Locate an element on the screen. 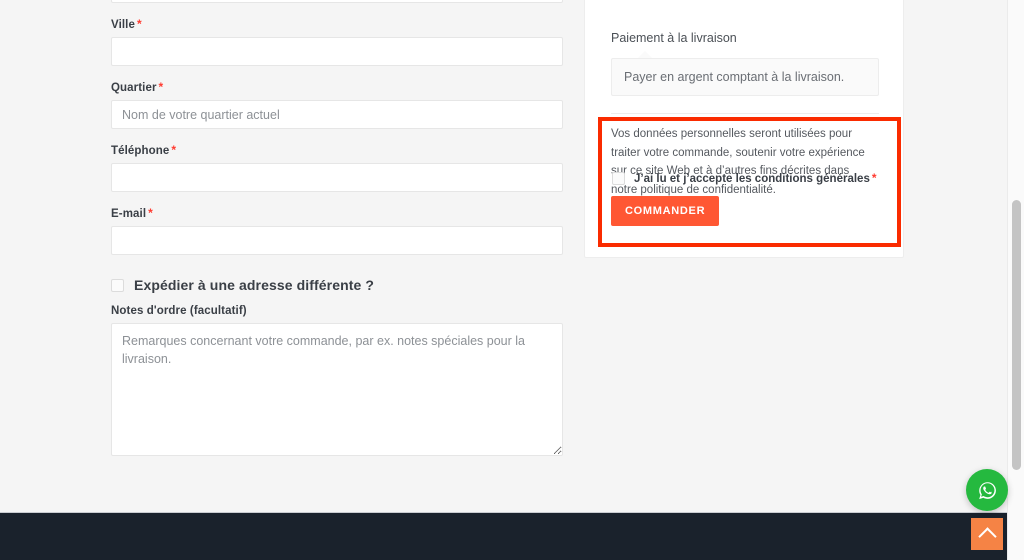 The width and height of the screenshot is (1024, 560). field-block-email: E-mail * is located at coordinates (337, 230).